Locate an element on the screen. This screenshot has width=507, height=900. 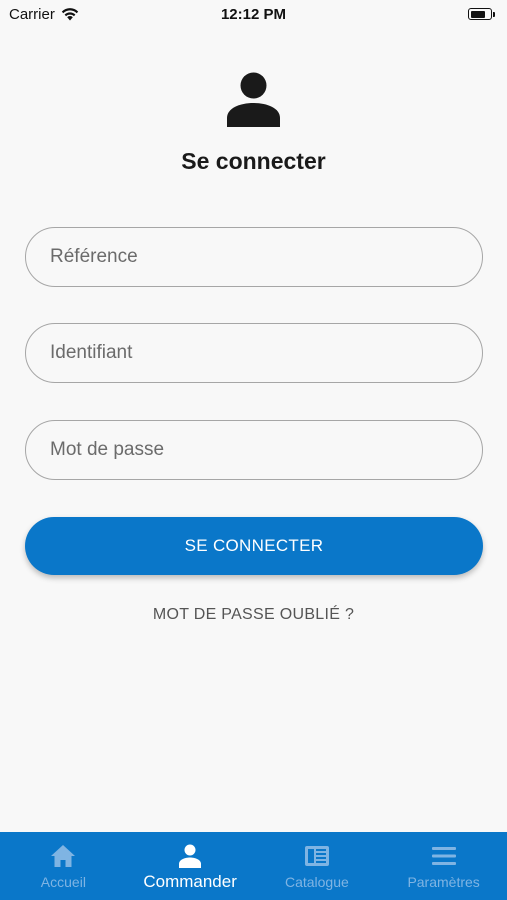
battery-icon is located at coordinates (481, 14).